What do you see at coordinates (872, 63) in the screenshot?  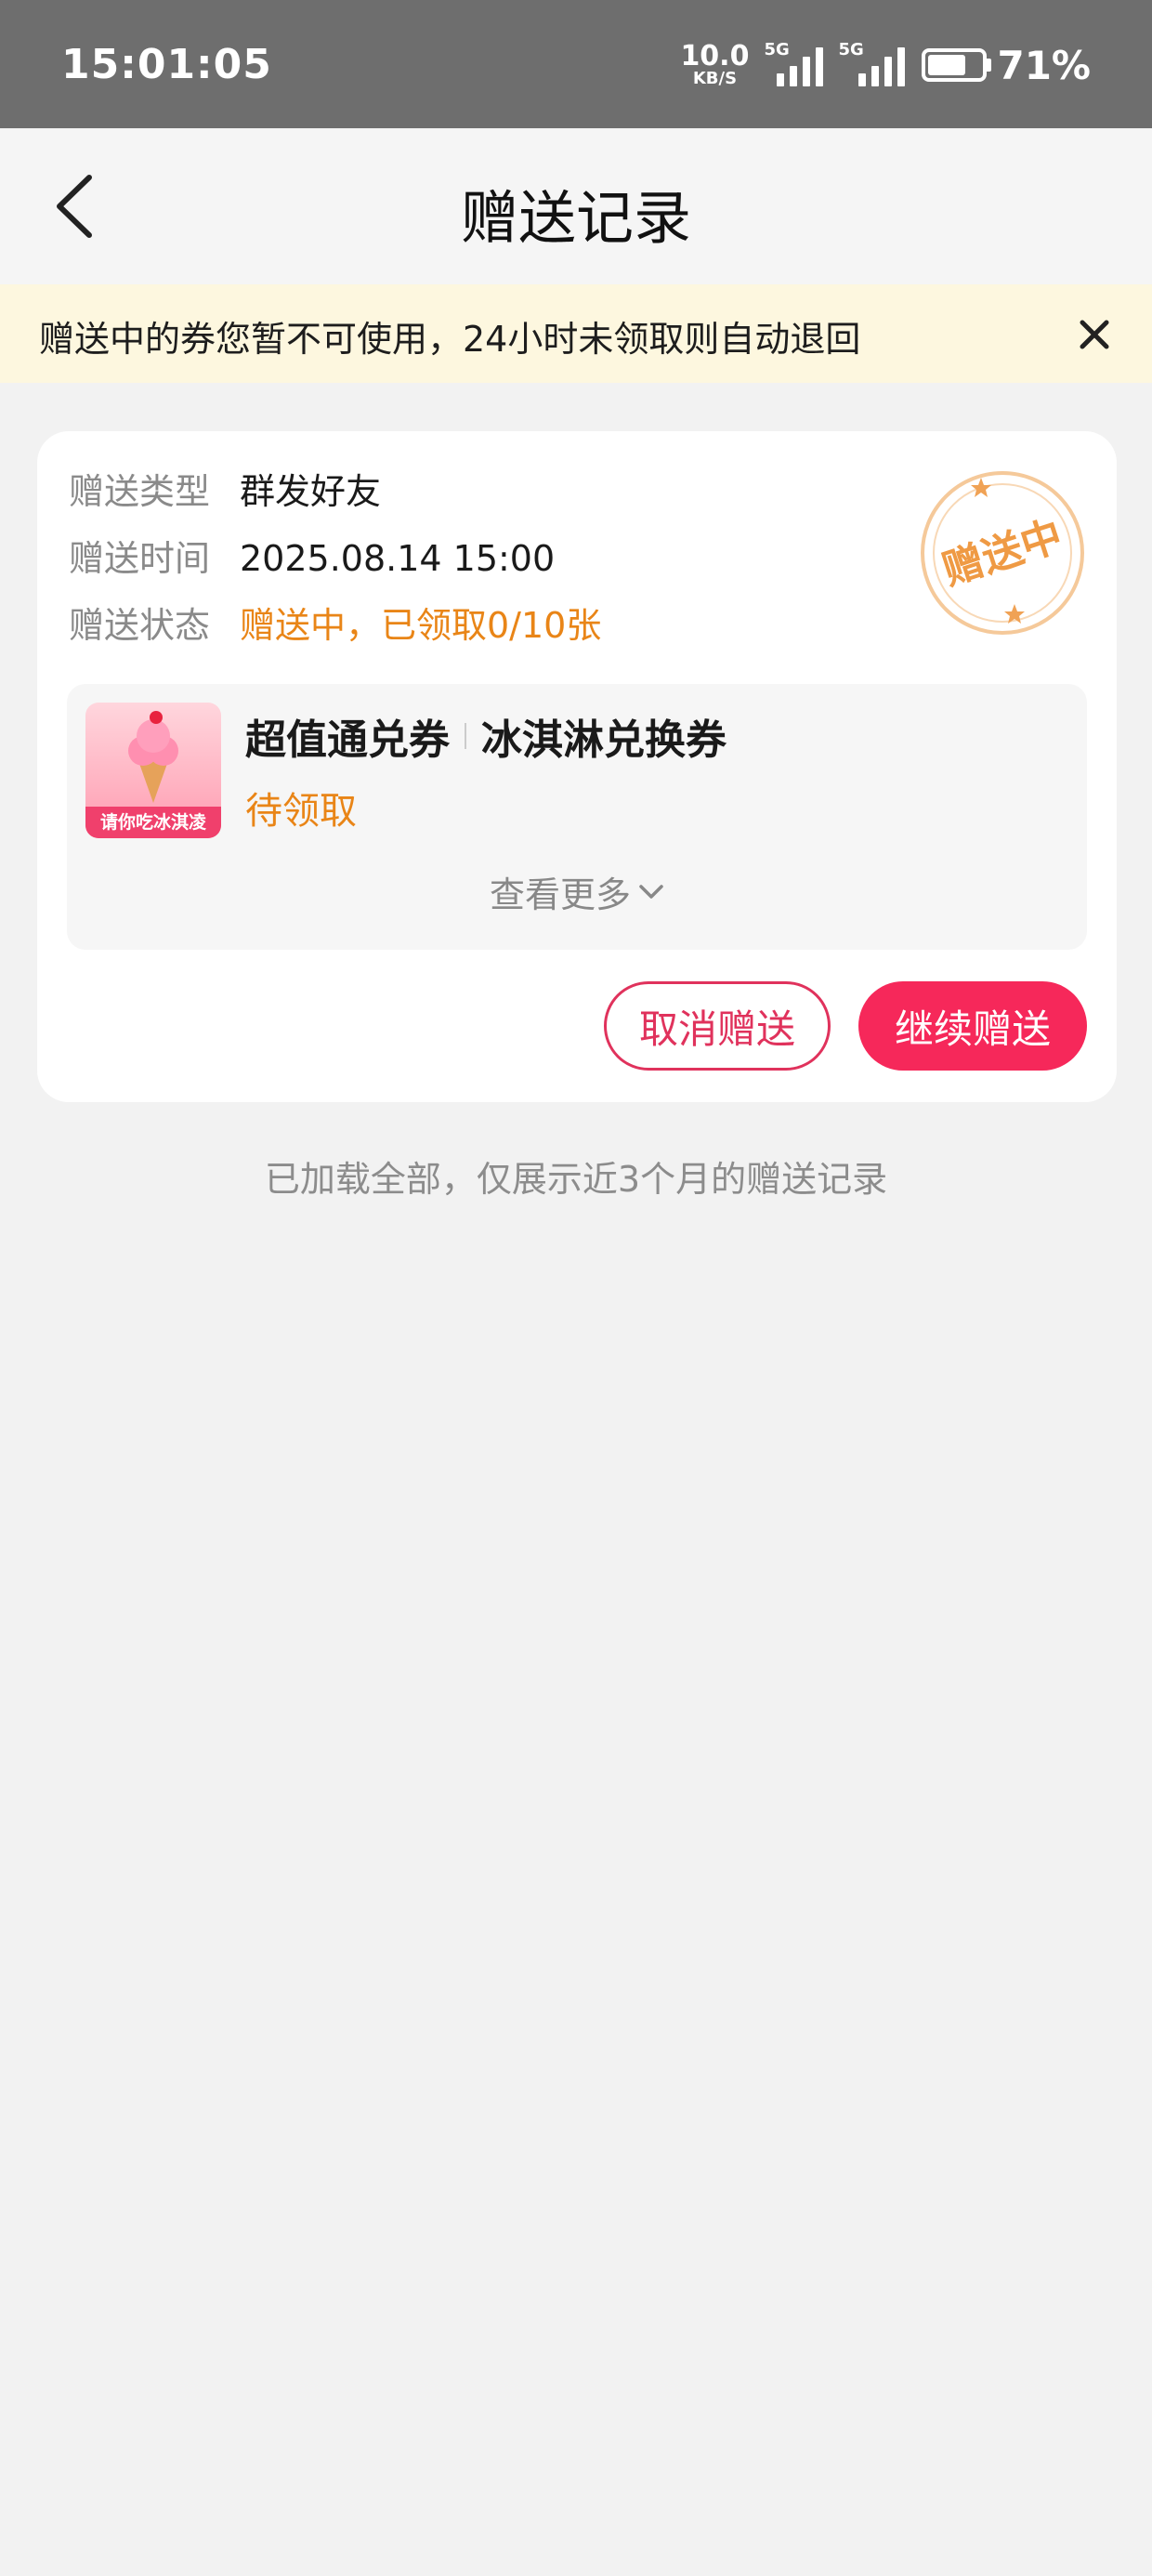 I see `signal-5g-2-icon: 5G` at bounding box center [872, 63].